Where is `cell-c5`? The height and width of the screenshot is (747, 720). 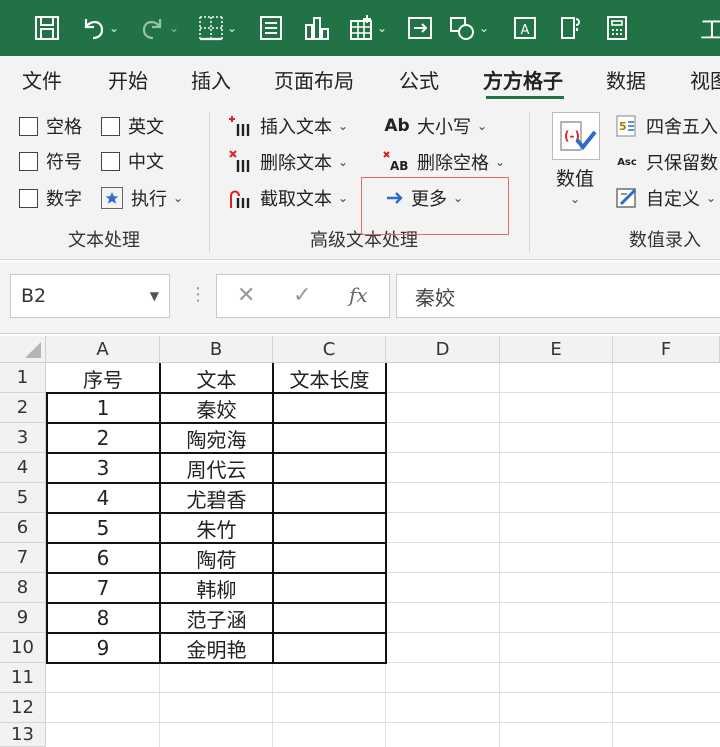
cell-c5 is located at coordinates (329, 498).